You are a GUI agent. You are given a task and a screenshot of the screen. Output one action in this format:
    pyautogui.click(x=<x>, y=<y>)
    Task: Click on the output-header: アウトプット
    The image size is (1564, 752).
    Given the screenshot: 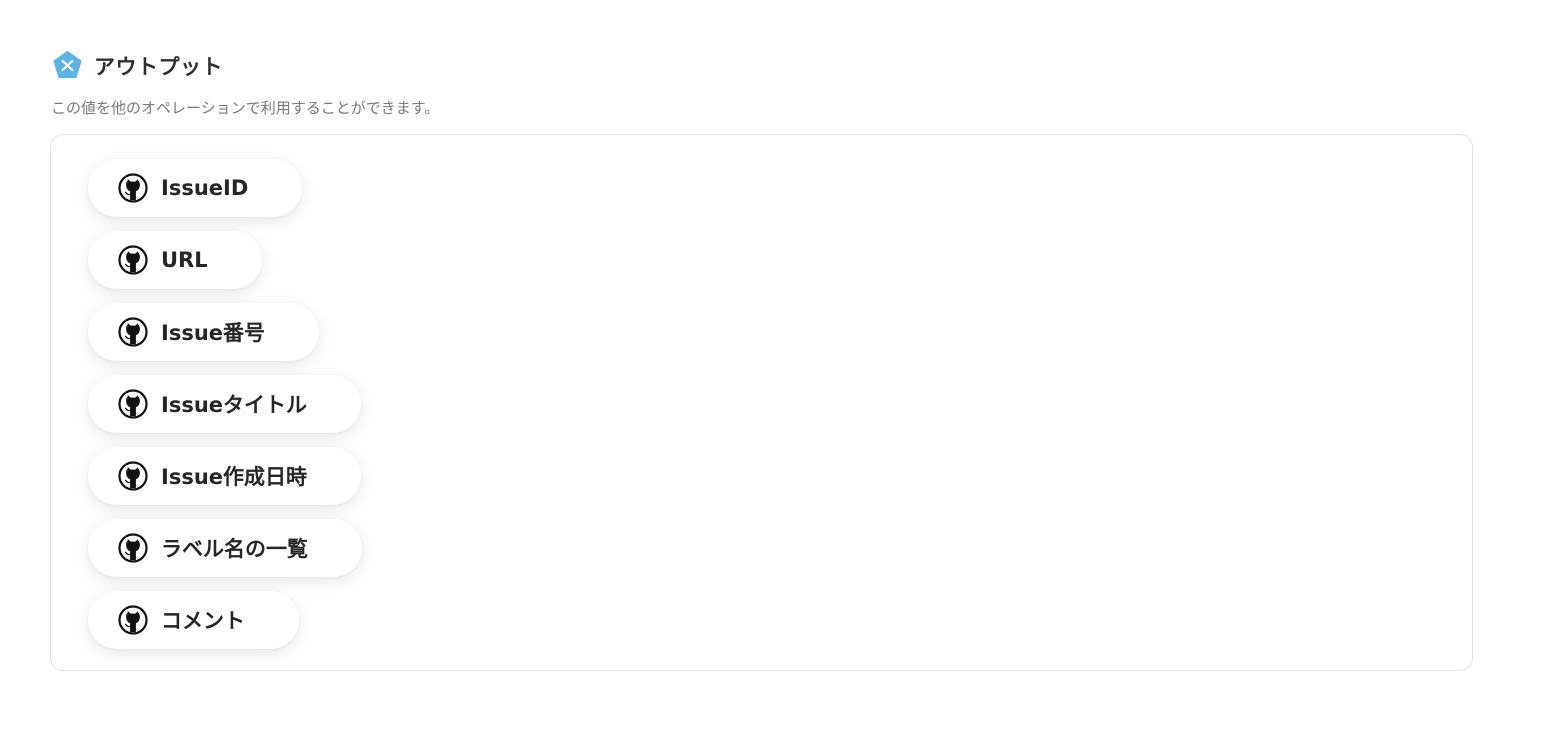 What is the action you would take?
    pyautogui.click(x=137, y=65)
    